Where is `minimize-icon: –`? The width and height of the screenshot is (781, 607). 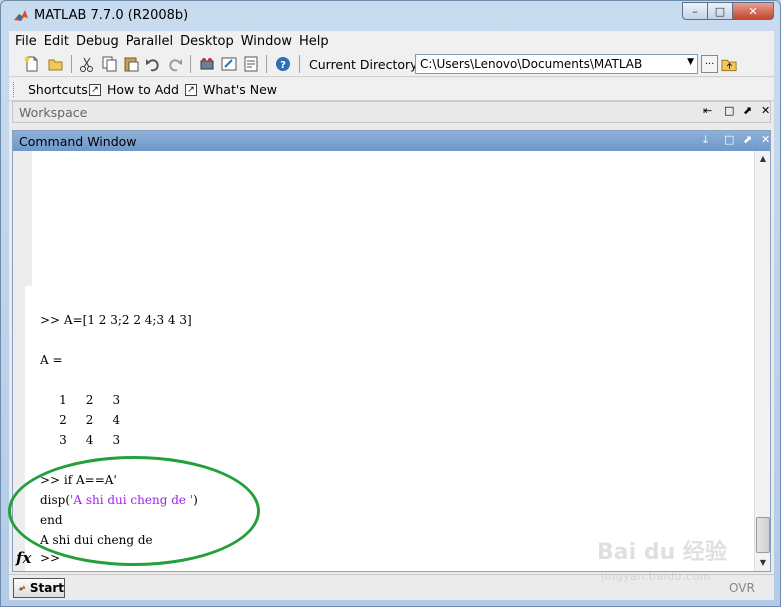 minimize-icon: – is located at coordinates (695, 11).